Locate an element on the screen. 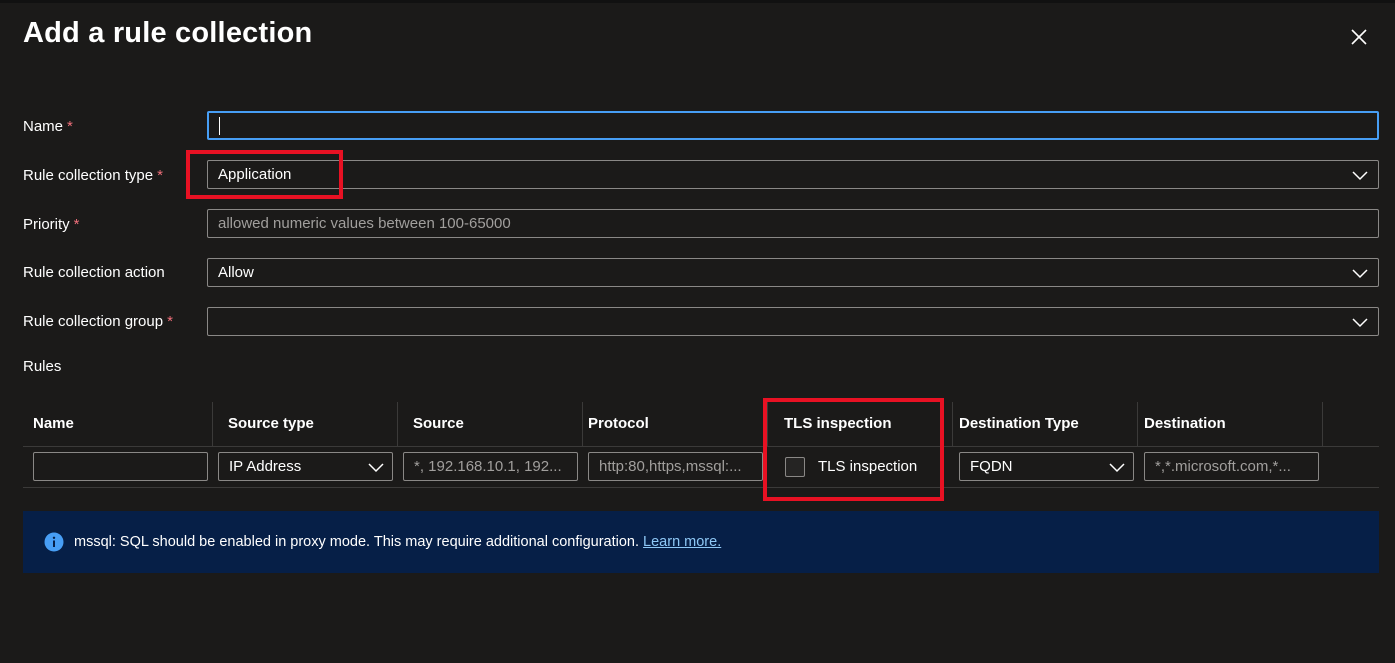 The width and height of the screenshot is (1395, 663). rule-collection-type-dropdown: Application is located at coordinates (793, 174).